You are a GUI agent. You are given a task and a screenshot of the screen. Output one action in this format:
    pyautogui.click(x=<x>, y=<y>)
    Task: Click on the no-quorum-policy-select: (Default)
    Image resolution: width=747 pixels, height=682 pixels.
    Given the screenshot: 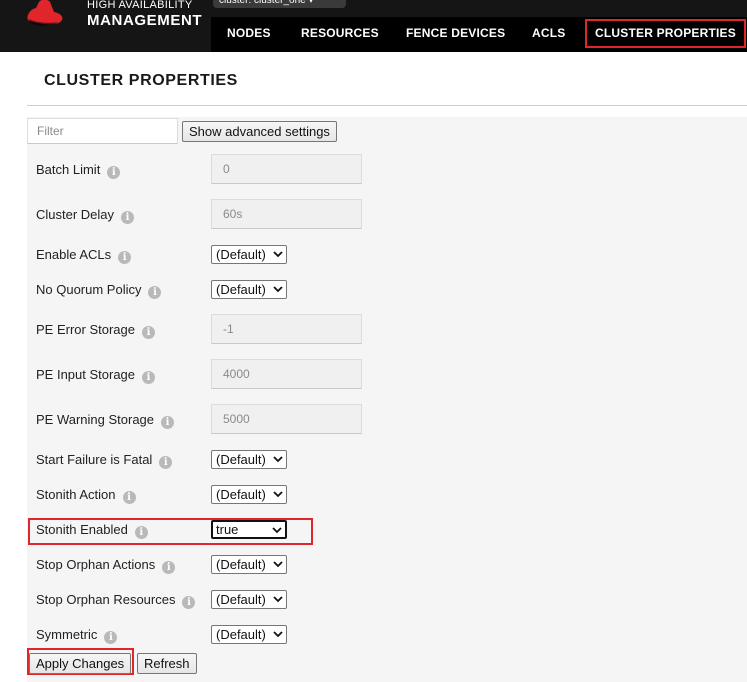 What is the action you would take?
    pyautogui.click(x=249, y=289)
    